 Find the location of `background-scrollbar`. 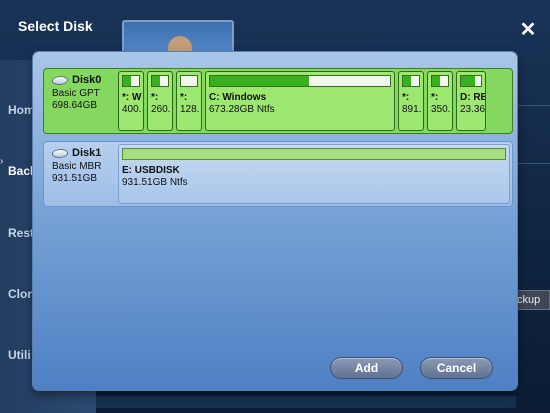

background-scrollbar is located at coordinates (306, 402).